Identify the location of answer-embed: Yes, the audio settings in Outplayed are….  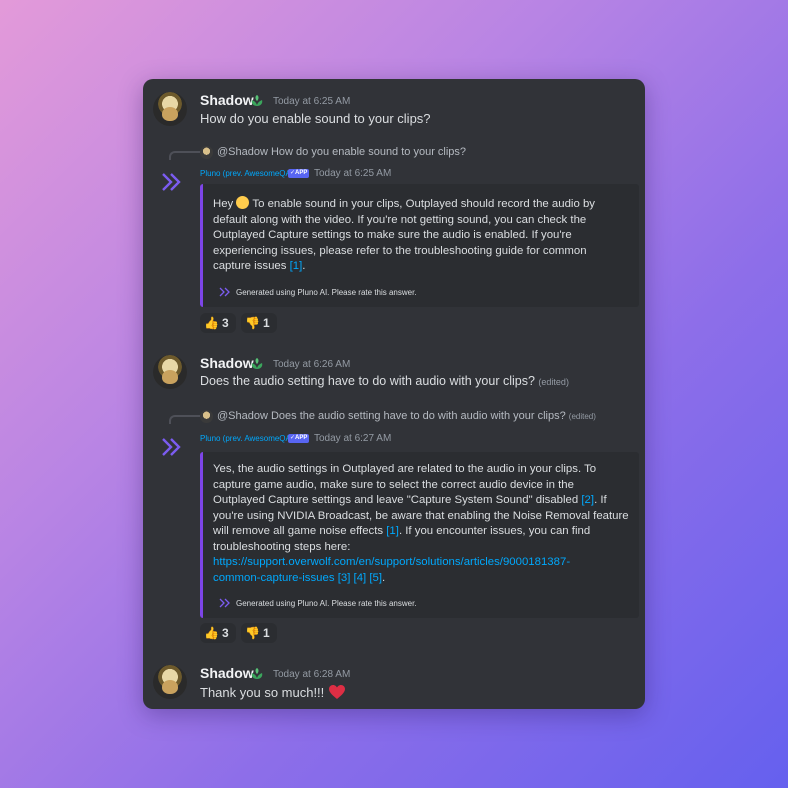
(419, 535).